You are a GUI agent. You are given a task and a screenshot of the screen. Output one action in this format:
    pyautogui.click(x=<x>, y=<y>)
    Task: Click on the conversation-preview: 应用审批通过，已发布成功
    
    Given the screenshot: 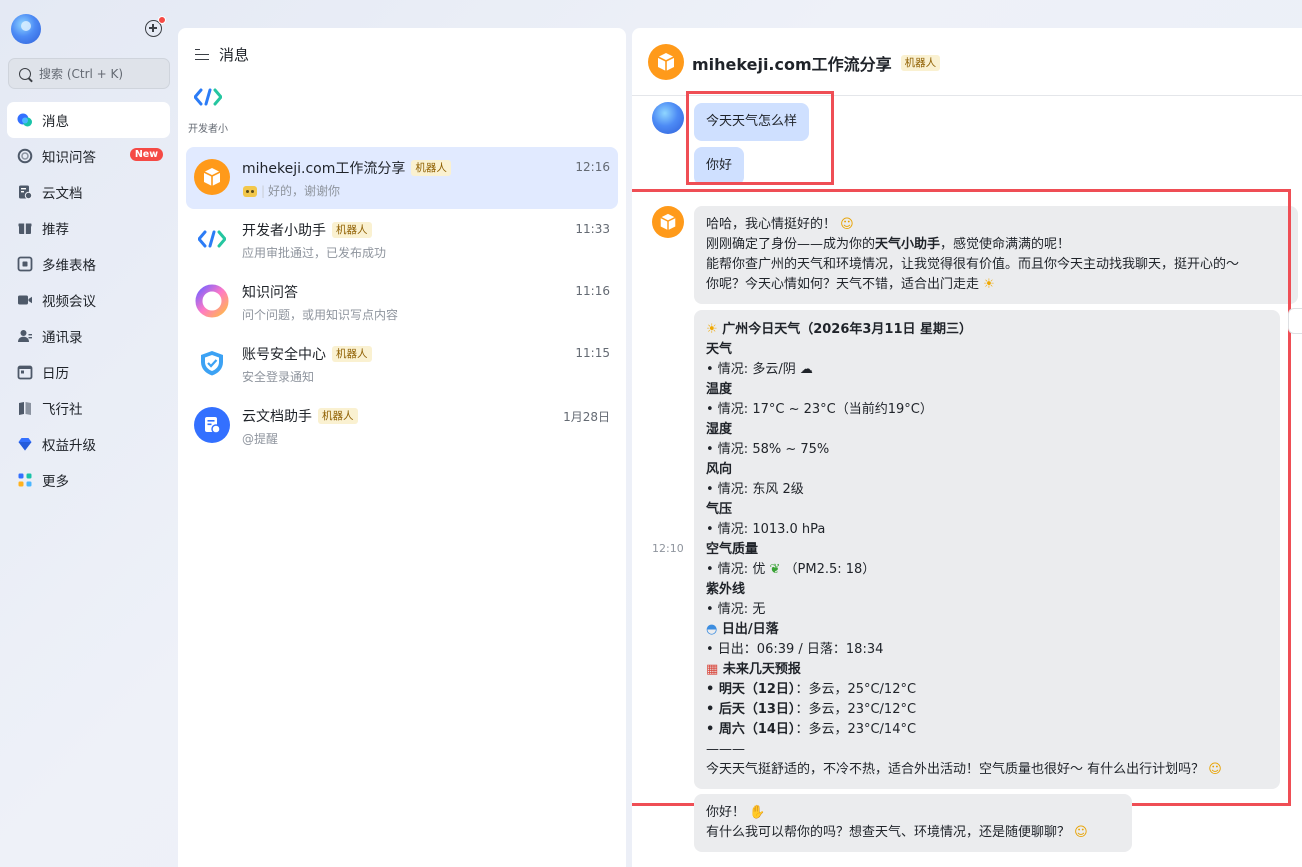 What is the action you would take?
    pyautogui.click(x=314, y=253)
    